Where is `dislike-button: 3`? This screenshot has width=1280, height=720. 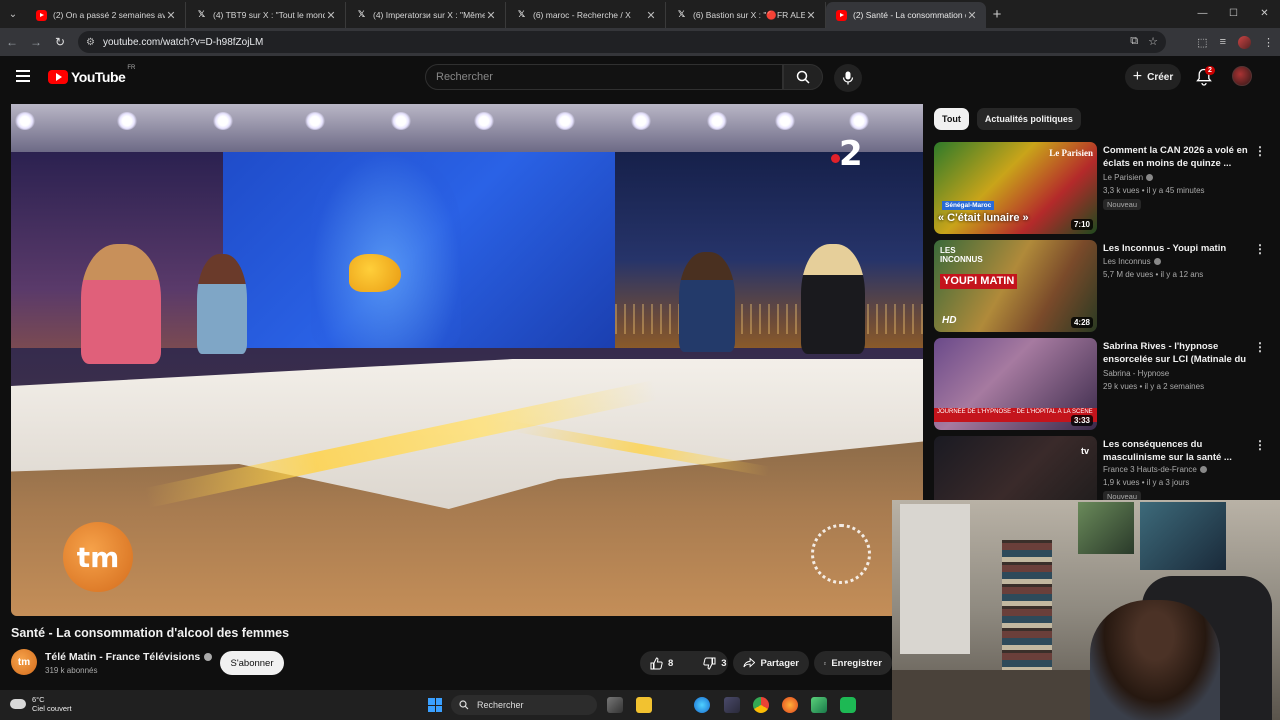 dislike-button: 3 is located at coordinates (714, 663).